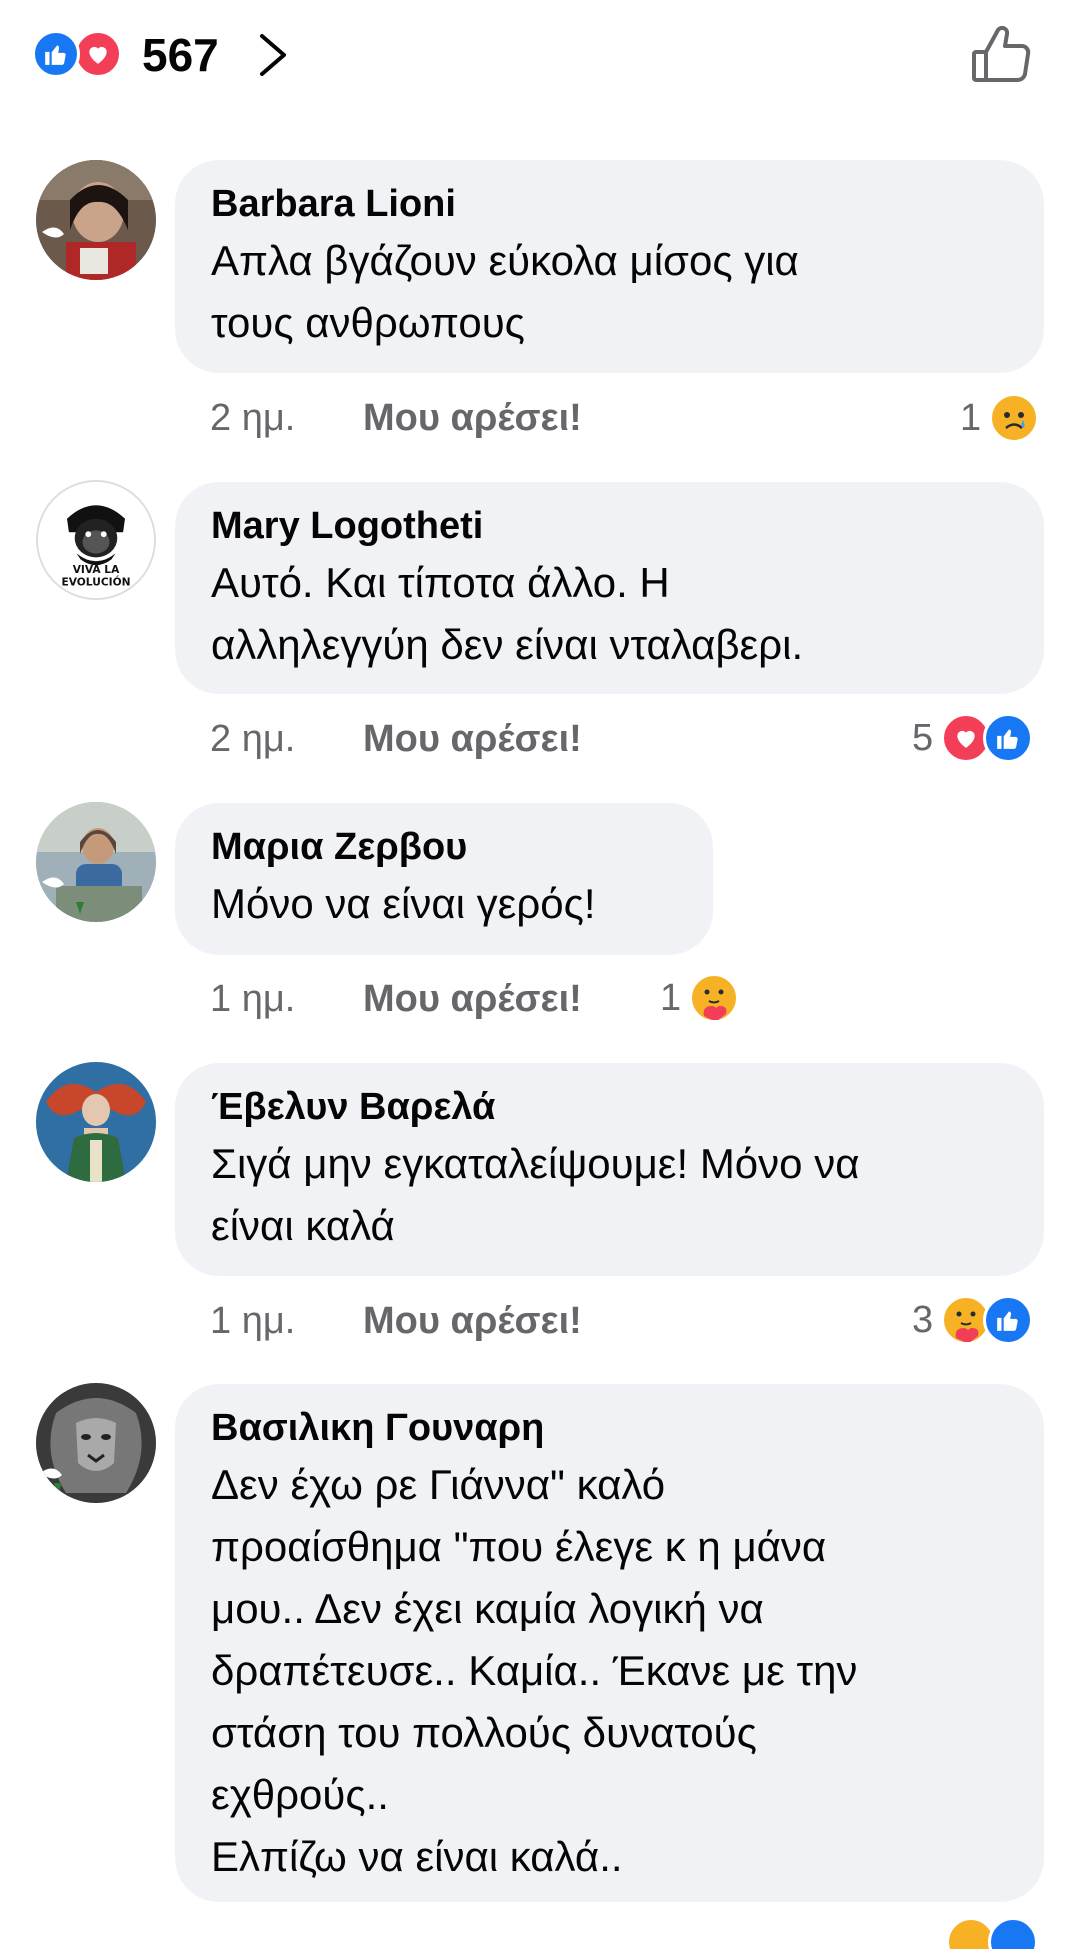 The height and width of the screenshot is (1949, 1080). I want to click on comment-author: Μαρια Ζερβου, so click(444, 847).